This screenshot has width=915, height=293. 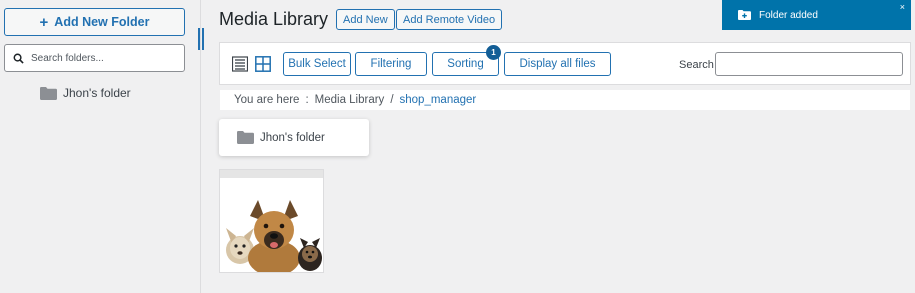 I want to click on search-folders-field, so click(x=94, y=58).